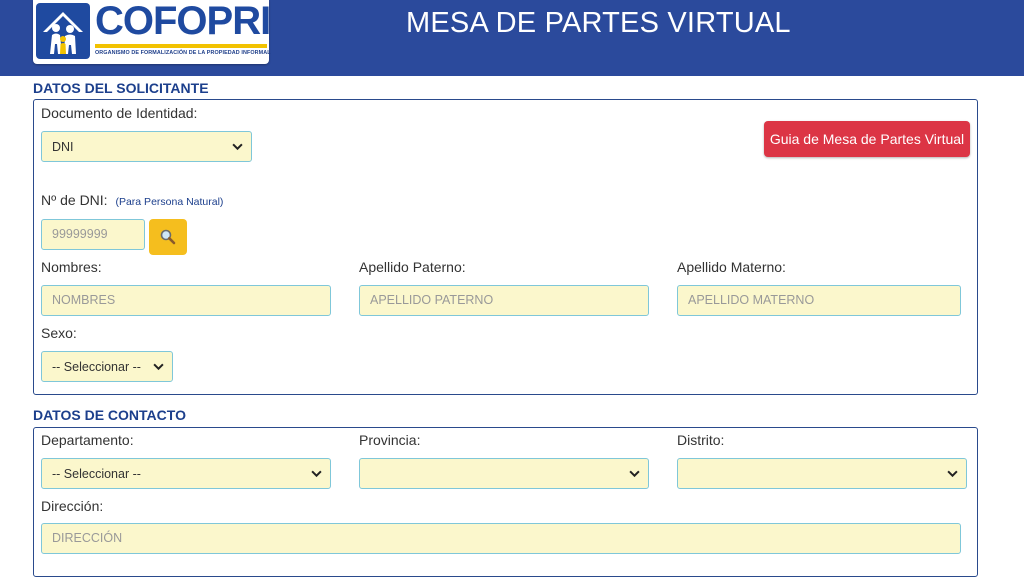 This screenshot has width=1024, height=577. What do you see at coordinates (186, 473) in the screenshot?
I see `departamento-select: -- Seleccionar --` at bounding box center [186, 473].